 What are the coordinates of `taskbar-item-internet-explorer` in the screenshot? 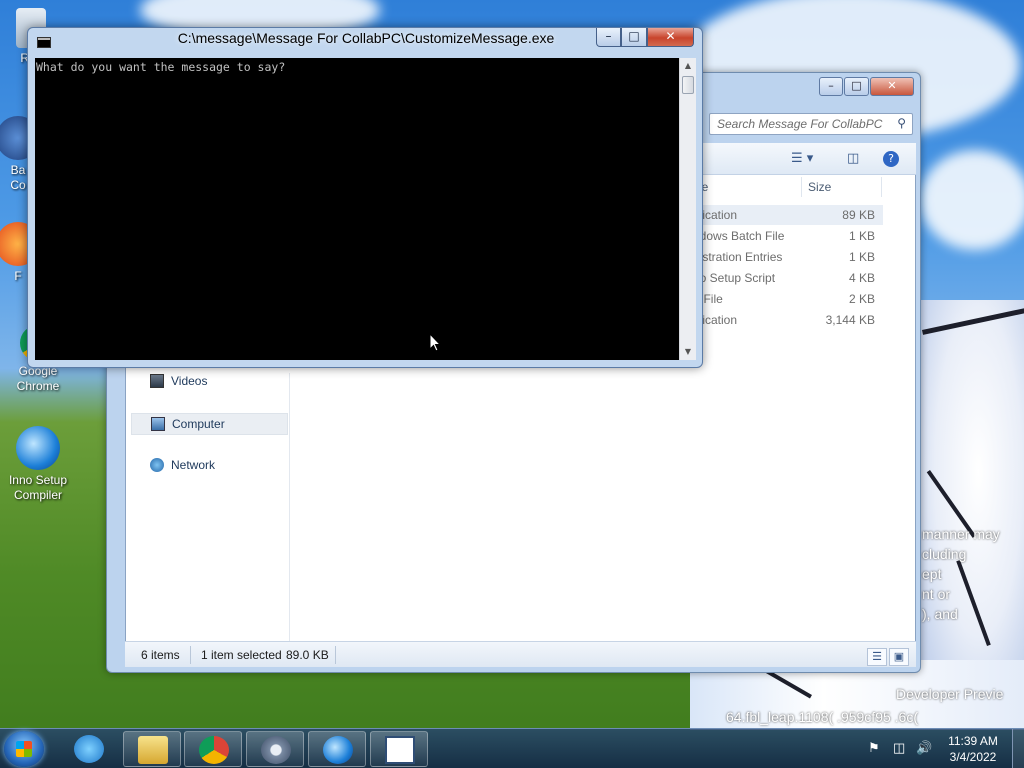 It's located at (89, 749).